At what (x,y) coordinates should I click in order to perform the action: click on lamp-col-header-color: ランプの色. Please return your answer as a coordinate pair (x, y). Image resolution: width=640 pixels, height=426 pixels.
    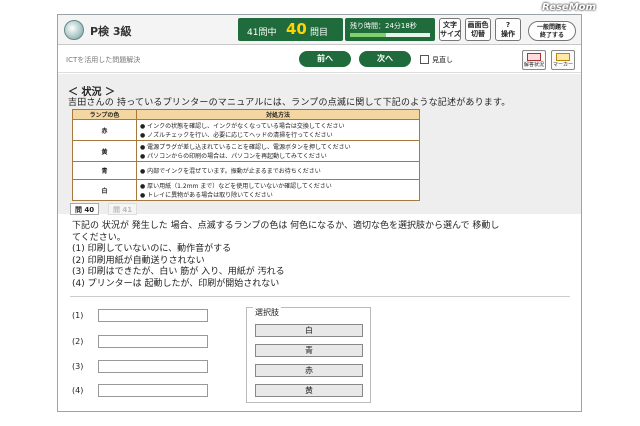
    Looking at the image, I should click on (104, 114).